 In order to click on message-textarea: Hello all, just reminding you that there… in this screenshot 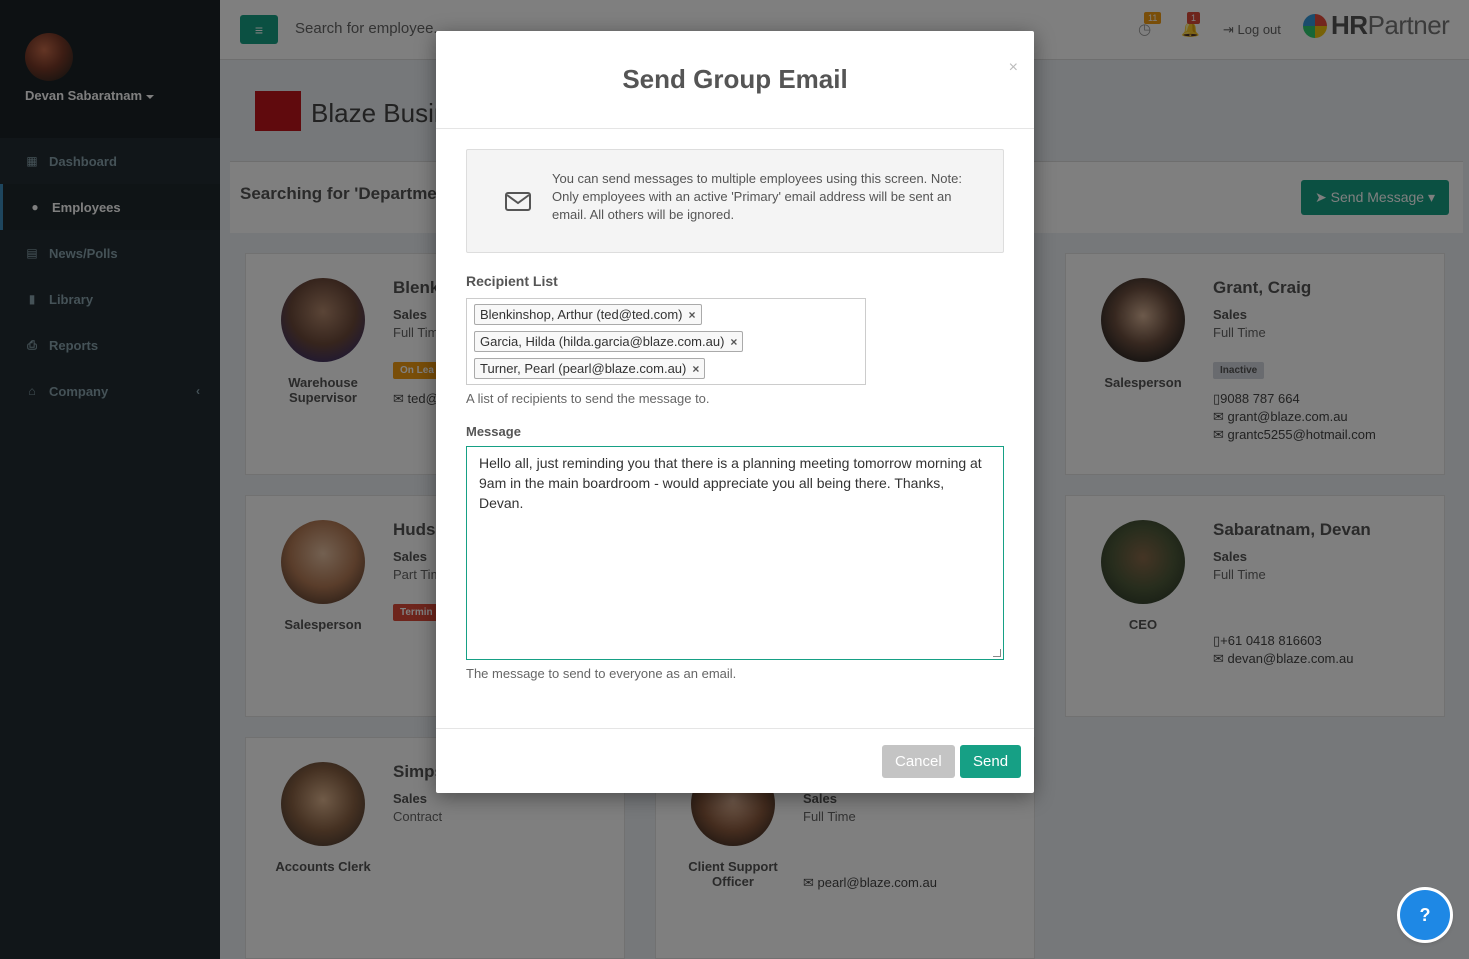, I will do `click(735, 553)`.